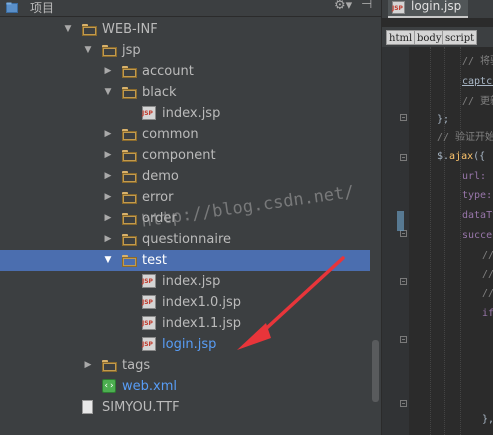 Image resolution: width=493 pixels, height=435 pixels. I want to click on tree-item-component: ▶ component, so click(185, 155).